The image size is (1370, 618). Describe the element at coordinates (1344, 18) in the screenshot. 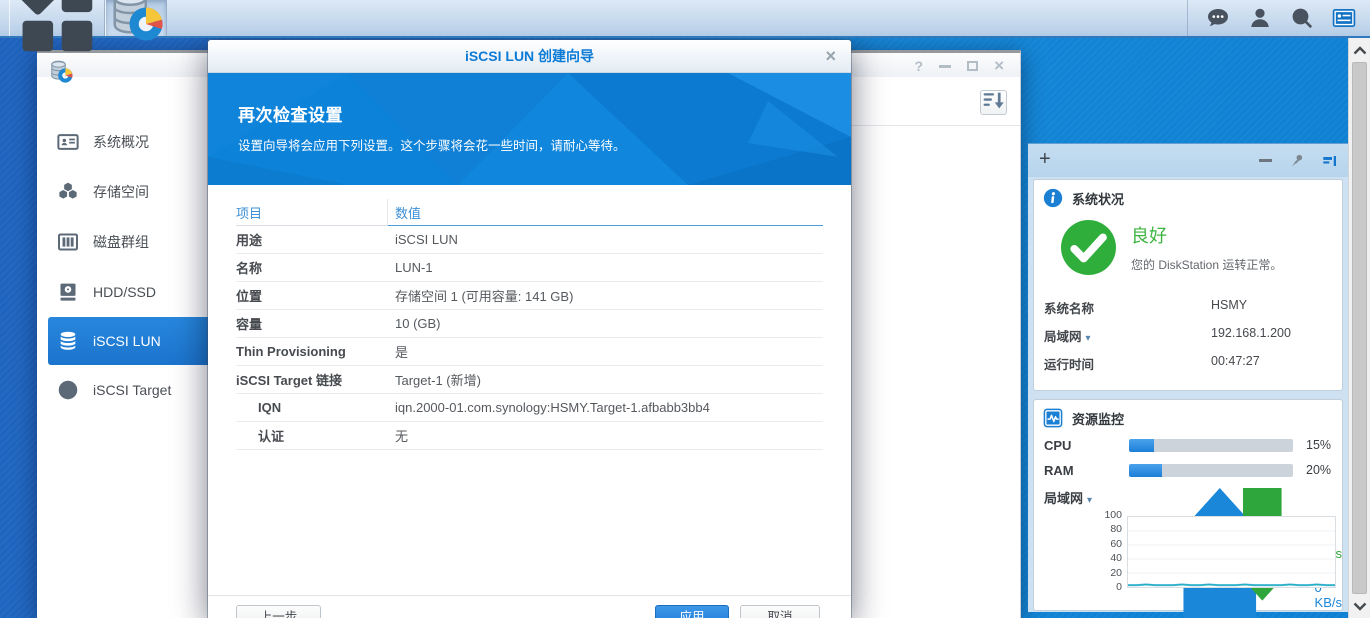

I see `widgets-panel-icon` at that location.